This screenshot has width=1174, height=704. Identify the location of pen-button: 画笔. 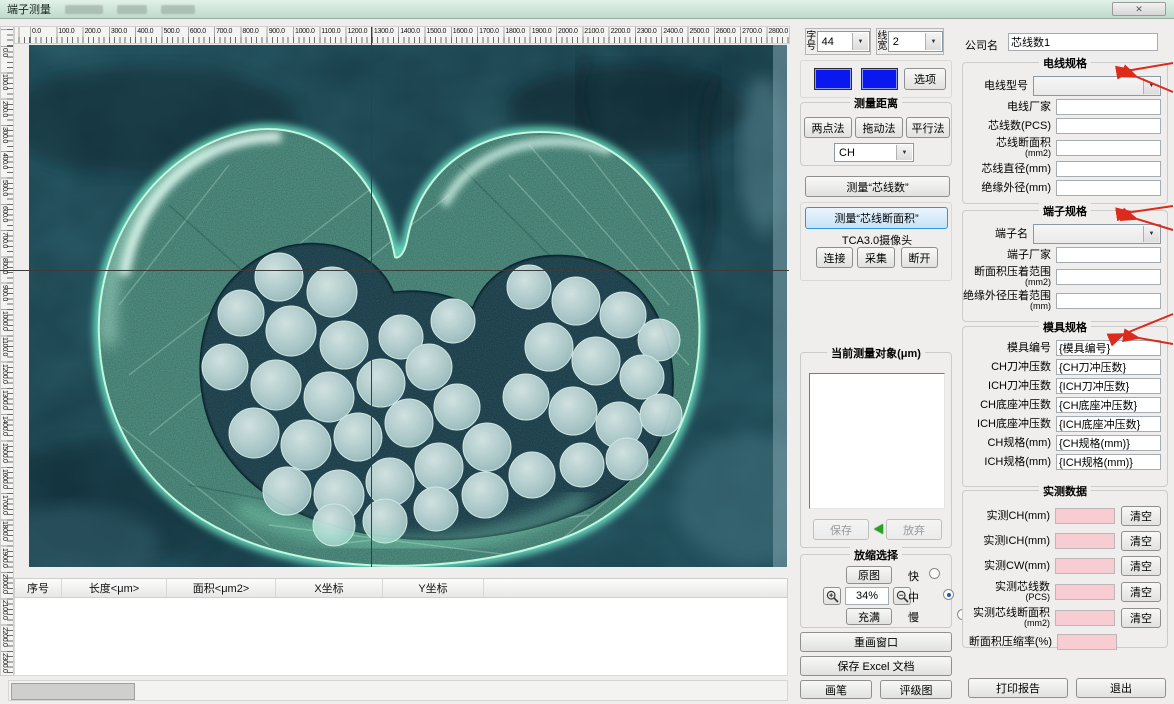
(836, 689).